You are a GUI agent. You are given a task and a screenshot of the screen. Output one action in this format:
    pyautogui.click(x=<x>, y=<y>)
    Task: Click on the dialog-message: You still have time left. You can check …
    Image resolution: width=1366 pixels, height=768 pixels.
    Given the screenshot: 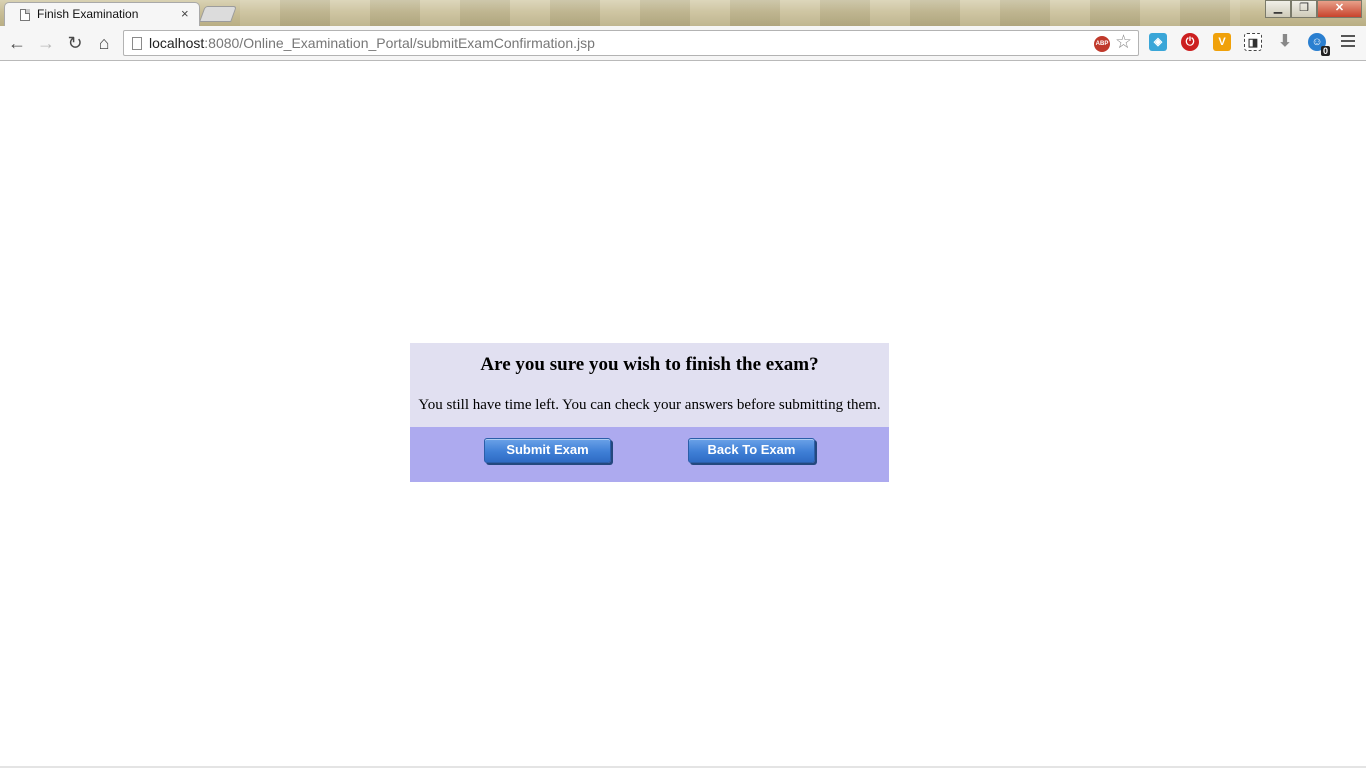 What is the action you would take?
    pyautogui.click(x=649, y=405)
    